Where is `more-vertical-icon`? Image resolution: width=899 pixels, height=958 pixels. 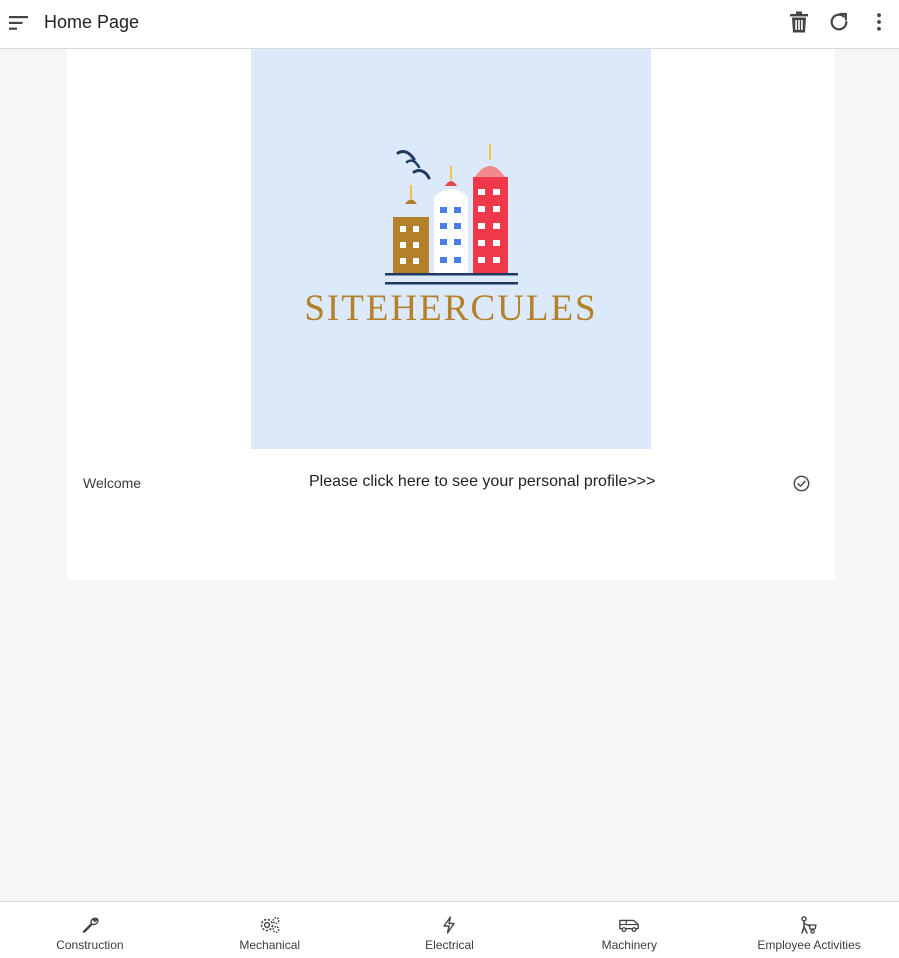
more-vertical-icon is located at coordinates (879, 22).